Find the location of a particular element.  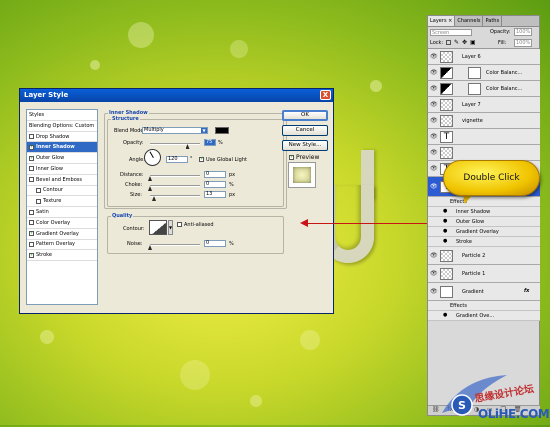

ok-button: OK is located at coordinates (305, 115).